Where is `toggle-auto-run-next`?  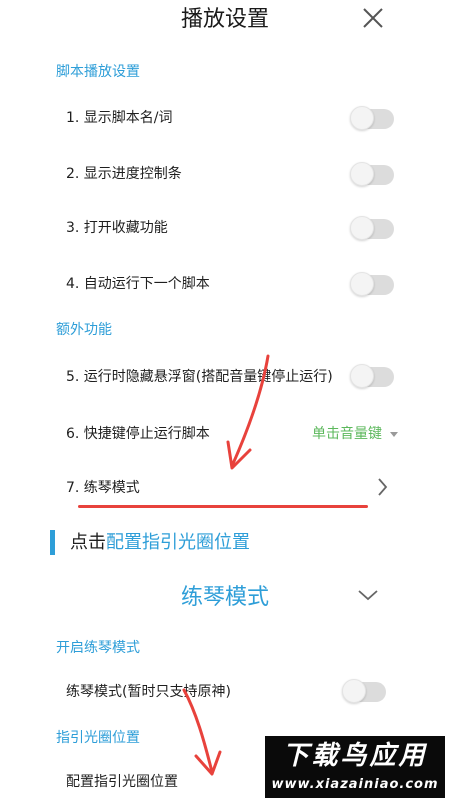 toggle-auto-run-next is located at coordinates (372, 284).